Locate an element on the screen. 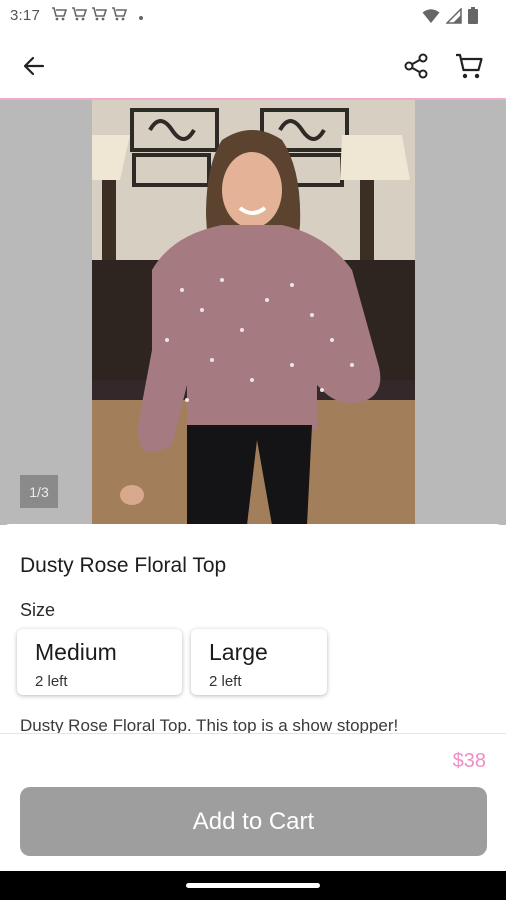  image-counter: 1/3 is located at coordinates (39, 491).